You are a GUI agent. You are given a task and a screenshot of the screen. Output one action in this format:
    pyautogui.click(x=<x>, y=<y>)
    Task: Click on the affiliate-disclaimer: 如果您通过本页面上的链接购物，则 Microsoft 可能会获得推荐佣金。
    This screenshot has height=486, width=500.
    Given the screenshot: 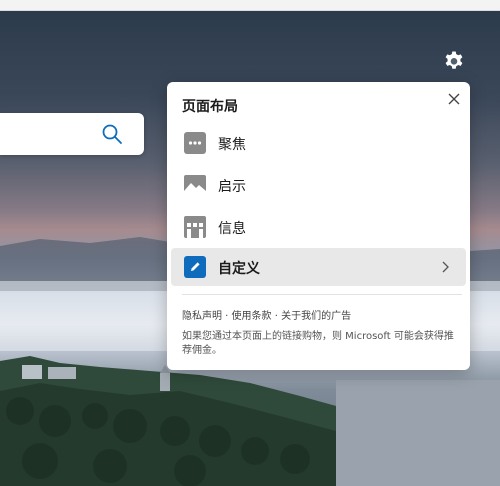 What is the action you would take?
    pyautogui.click(x=318, y=343)
    